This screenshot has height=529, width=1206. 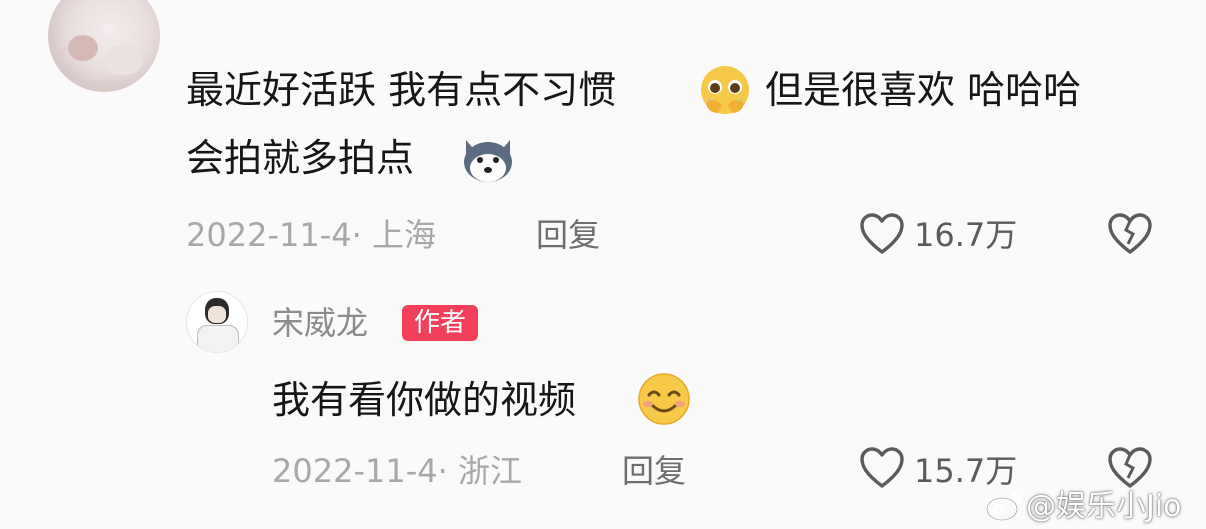 What do you see at coordinates (1130, 234) in the screenshot?
I see `dislike-broken-heart-icon` at bounding box center [1130, 234].